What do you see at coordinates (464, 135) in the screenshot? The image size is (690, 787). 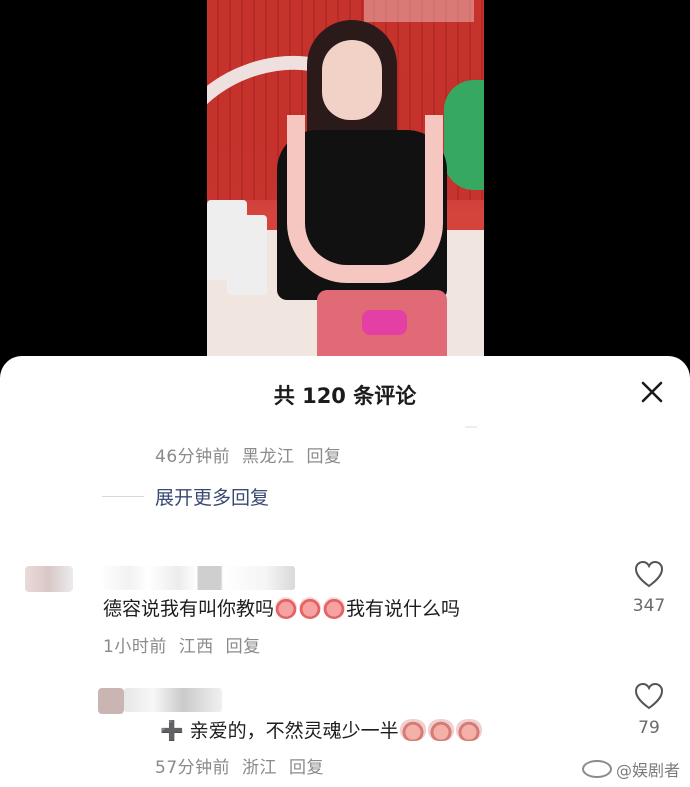 I see `video-decor-green` at bounding box center [464, 135].